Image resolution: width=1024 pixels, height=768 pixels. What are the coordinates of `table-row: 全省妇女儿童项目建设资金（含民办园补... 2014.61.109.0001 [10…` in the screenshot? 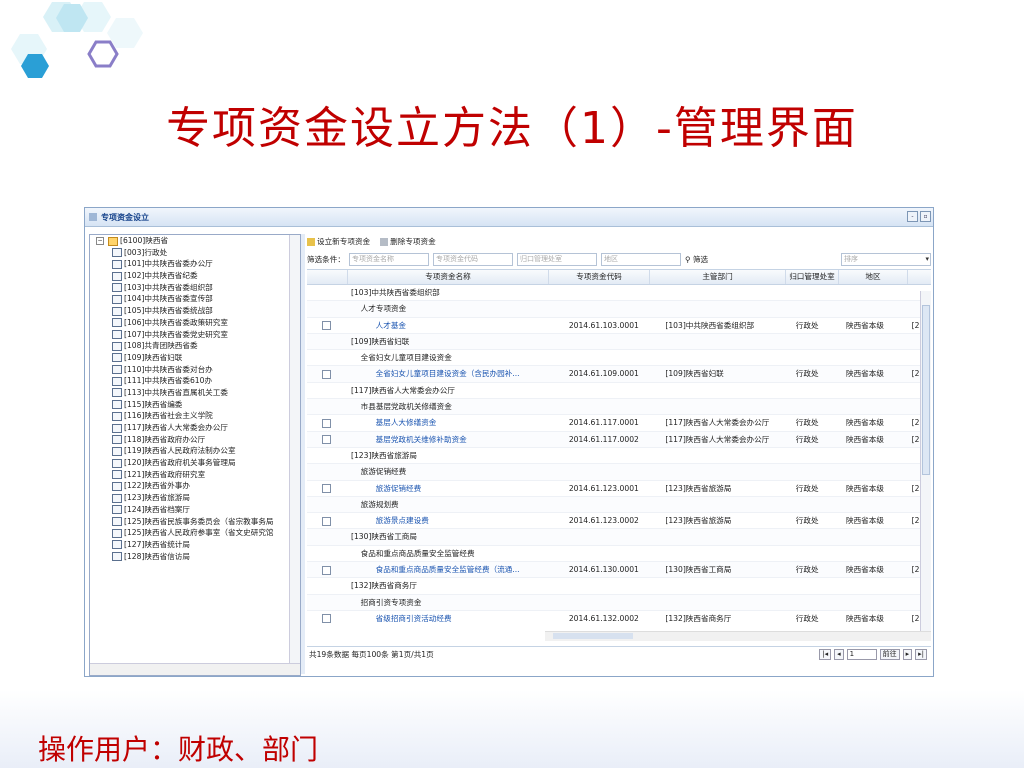 It's located at (619, 374).